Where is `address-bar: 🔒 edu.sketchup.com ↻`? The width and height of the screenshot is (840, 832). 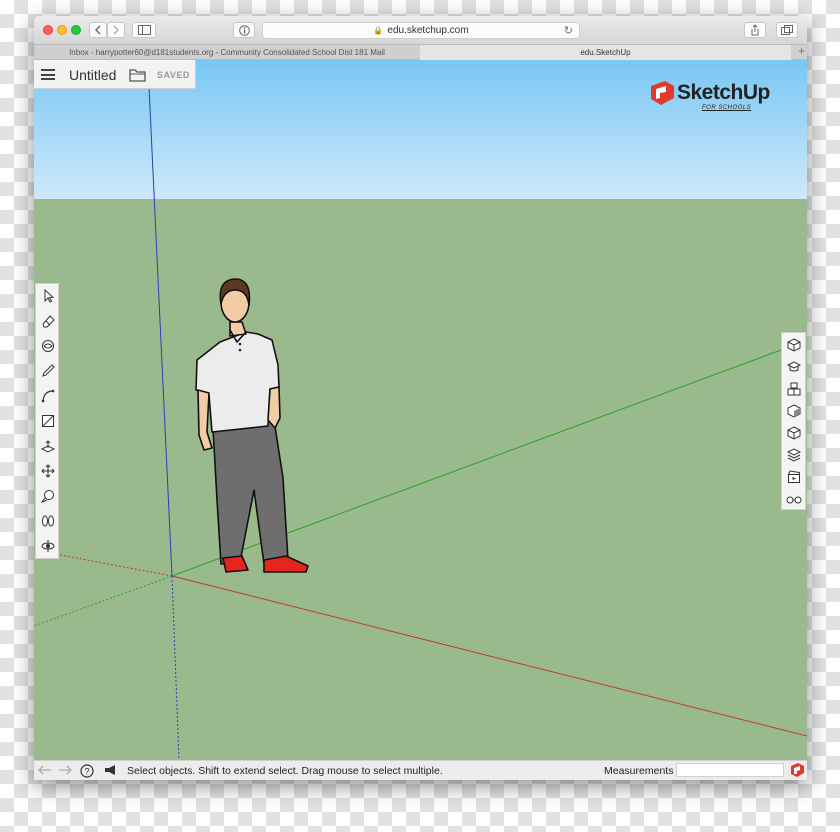
address-bar: 🔒 edu.sketchup.com ↻ is located at coordinates (421, 30).